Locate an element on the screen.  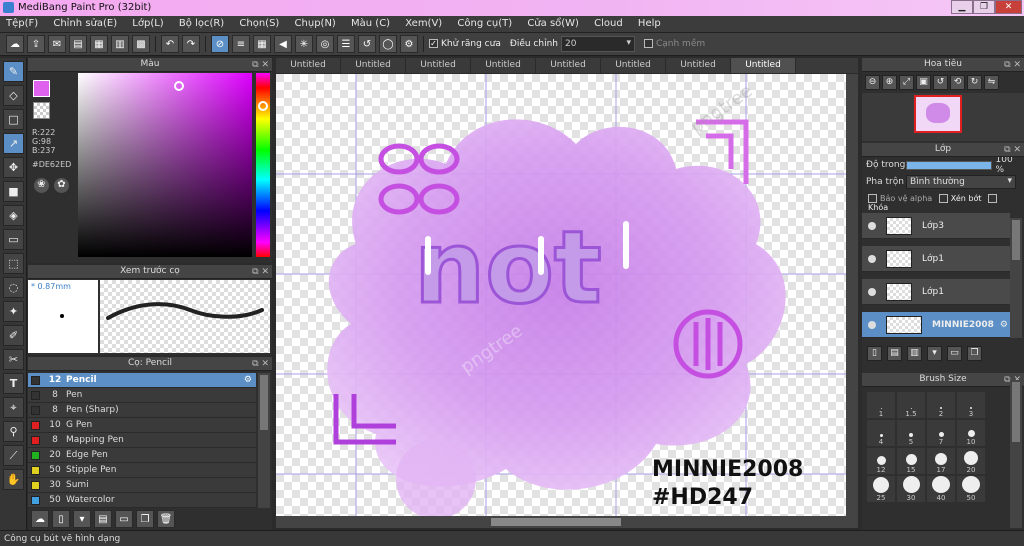
zoom-in-icon: ⊕ is located at coordinates (889, 82).